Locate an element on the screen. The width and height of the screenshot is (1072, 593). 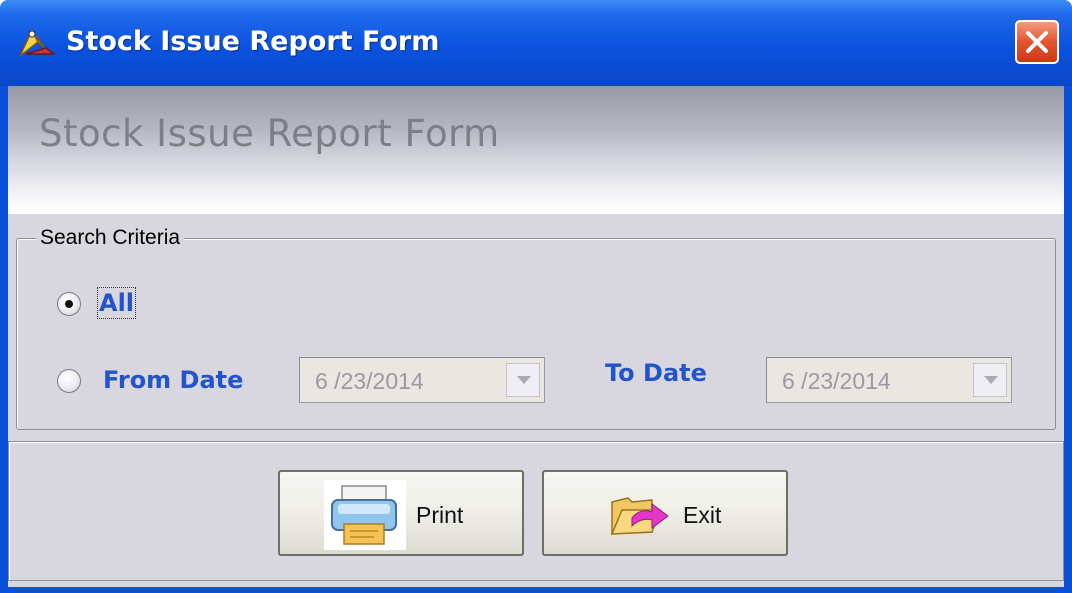
radio-all-label: All is located at coordinates (116, 303).